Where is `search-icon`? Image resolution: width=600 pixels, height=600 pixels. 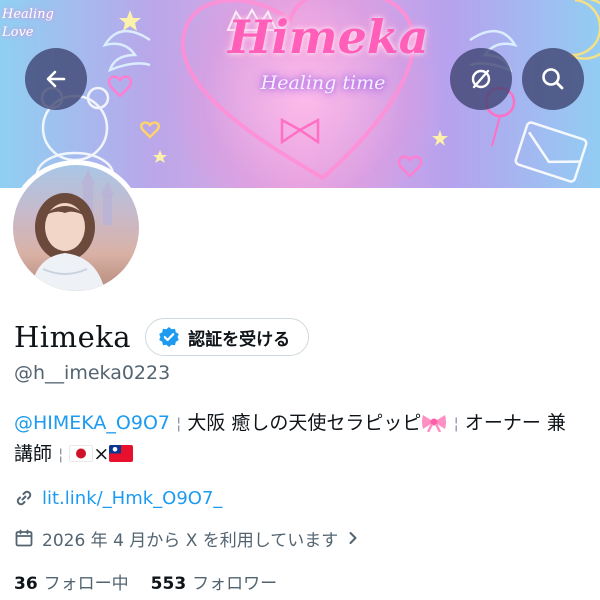 search-icon is located at coordinates (553, 79).